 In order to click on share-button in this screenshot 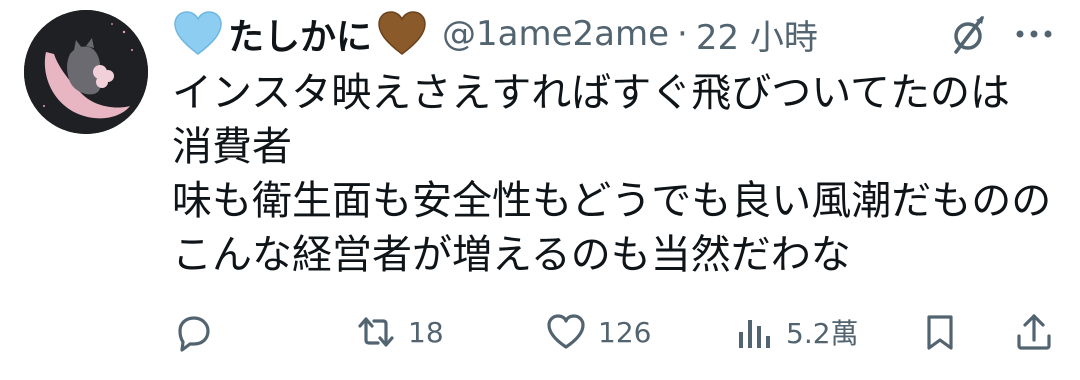, I will do `click(1034, 332)`.